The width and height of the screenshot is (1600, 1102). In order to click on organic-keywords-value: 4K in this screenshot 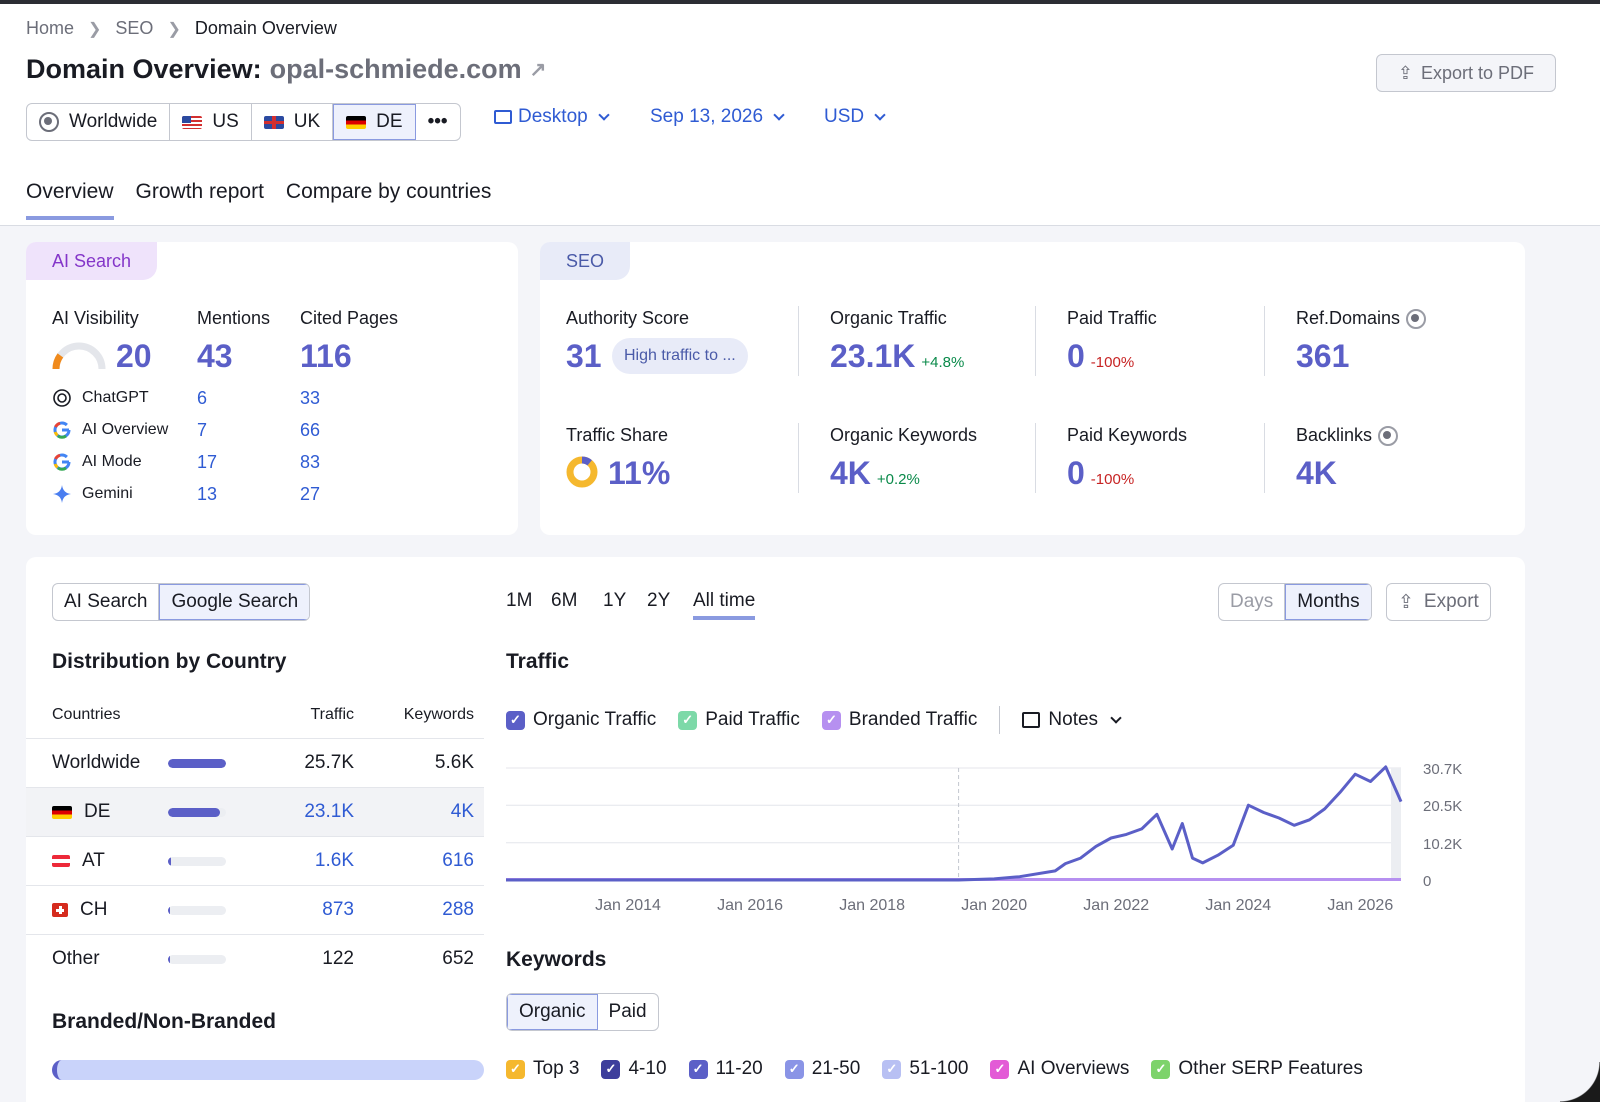, I will do `click(850, 473)`.